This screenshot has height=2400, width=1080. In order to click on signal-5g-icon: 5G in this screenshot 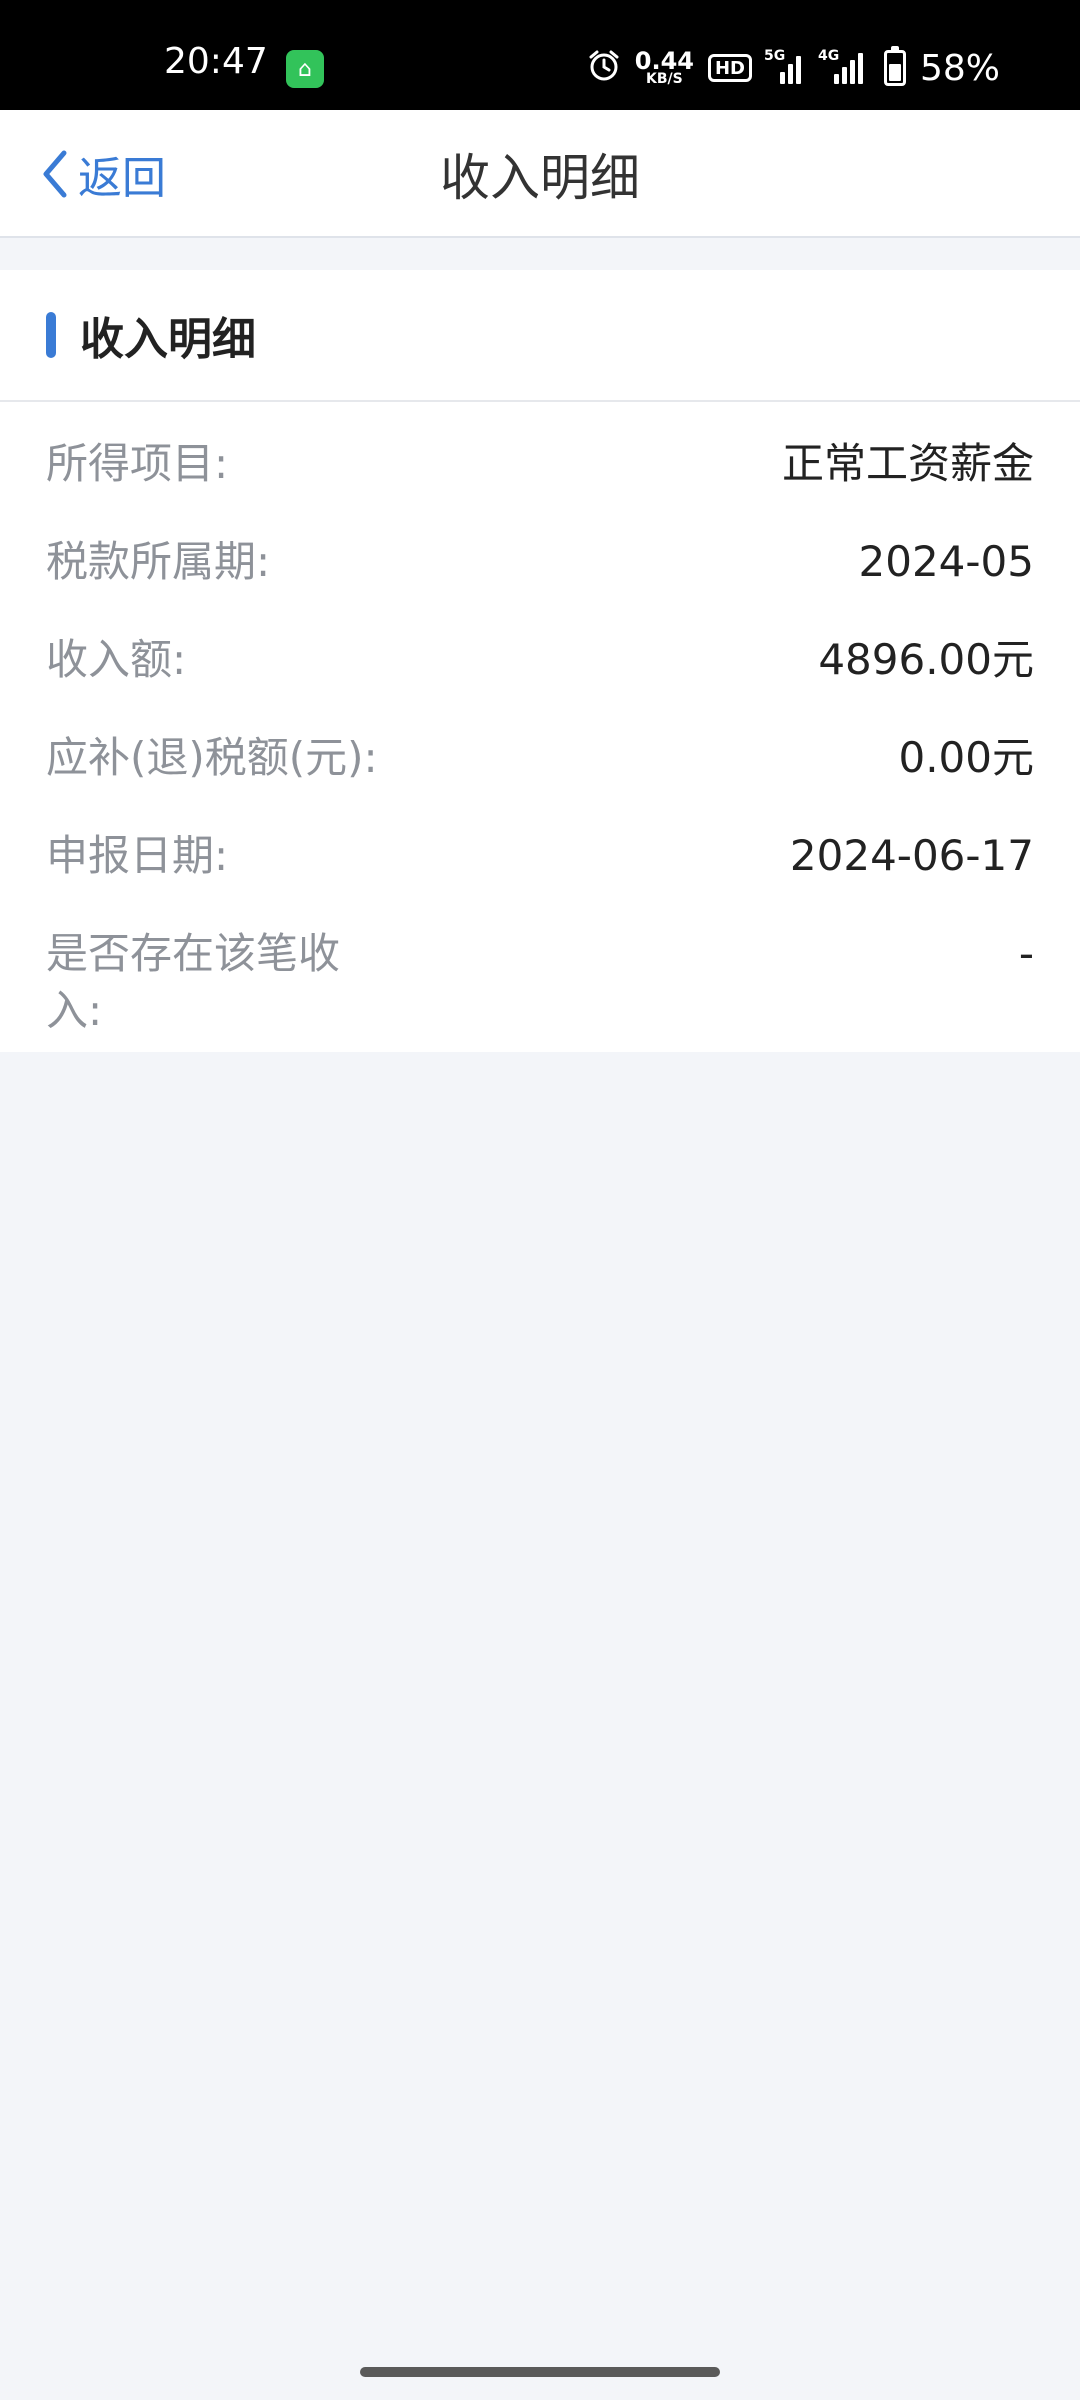, I will do `click(785, 66)`.